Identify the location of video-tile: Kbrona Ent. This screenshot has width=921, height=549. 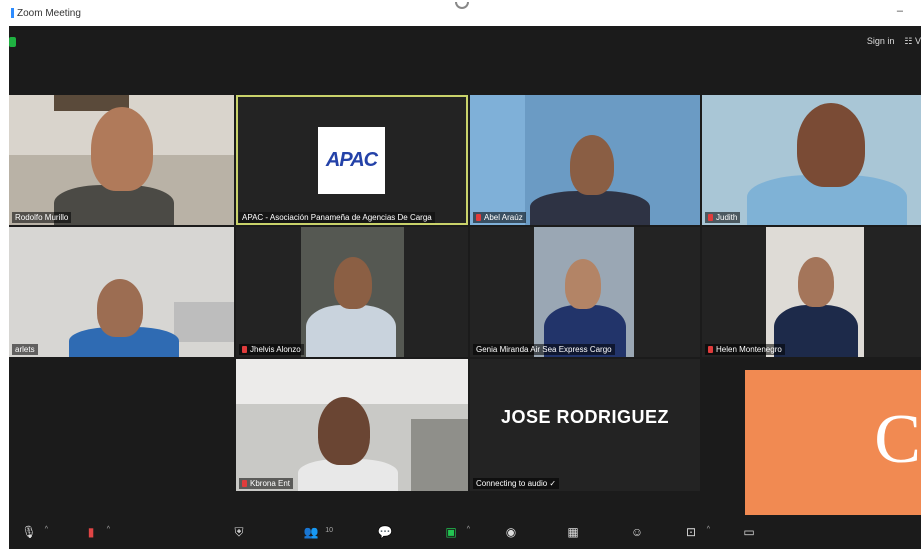
(352, 425).